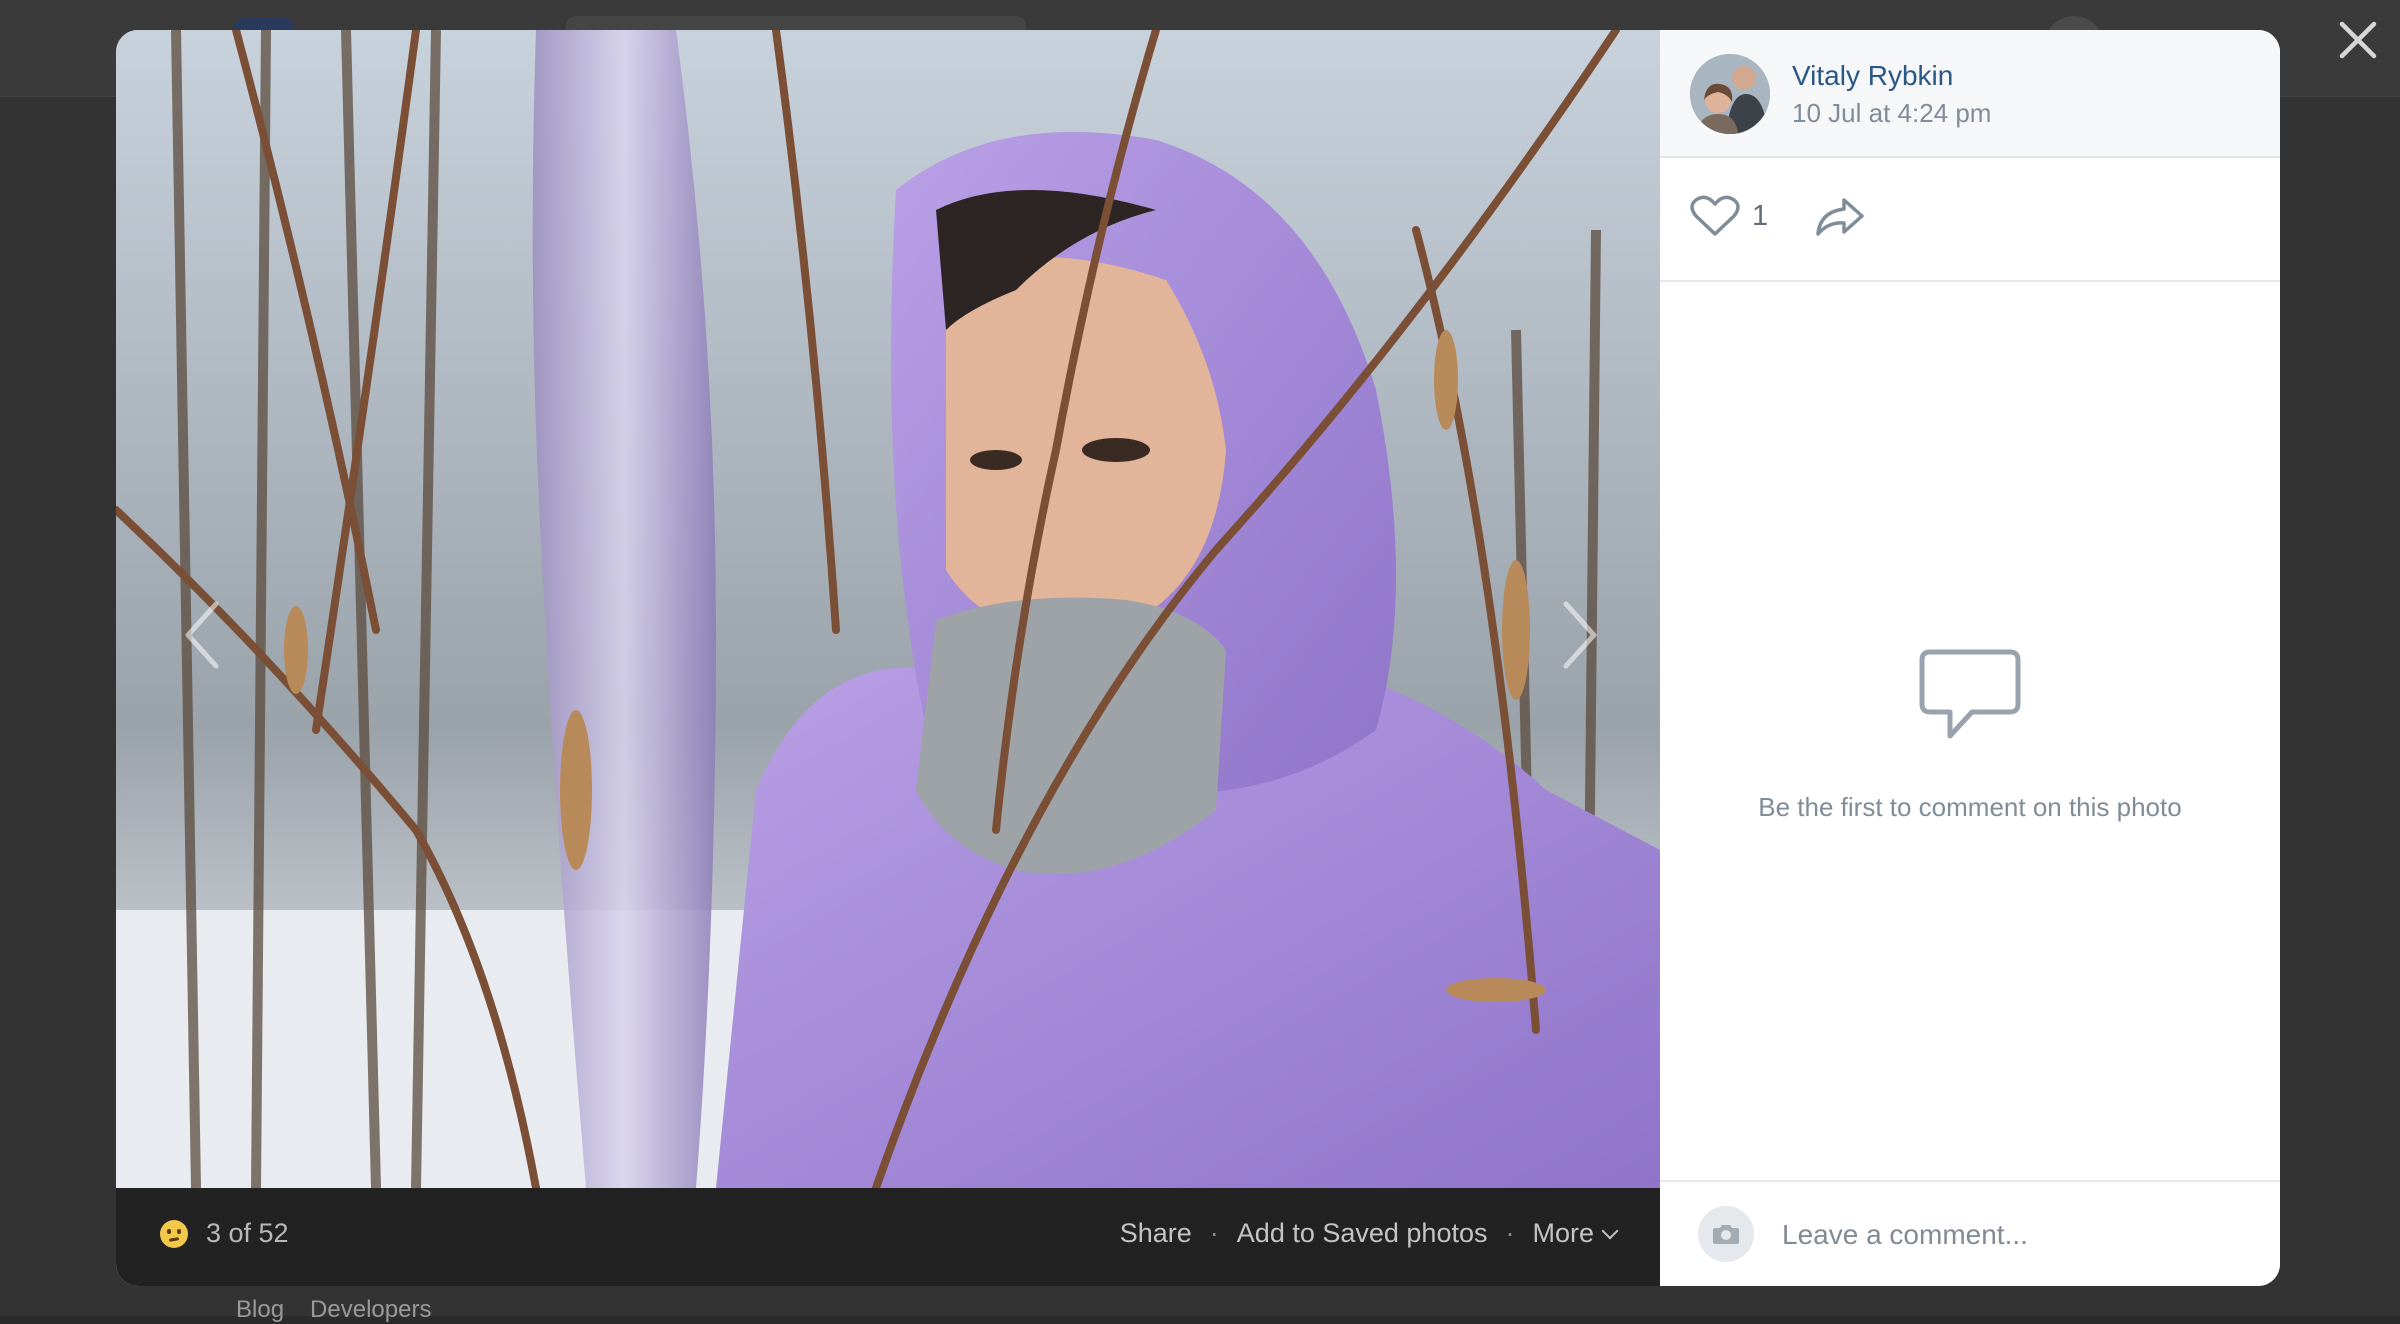  I want to click on camera-icon, so click(1726, 1234).